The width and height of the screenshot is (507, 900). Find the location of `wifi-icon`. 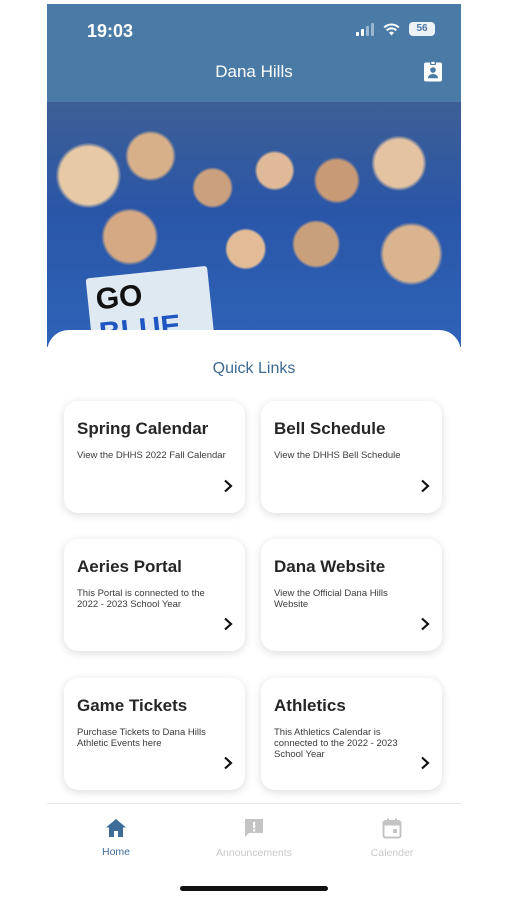

wifi-icon is located at coordinates (391, 29).